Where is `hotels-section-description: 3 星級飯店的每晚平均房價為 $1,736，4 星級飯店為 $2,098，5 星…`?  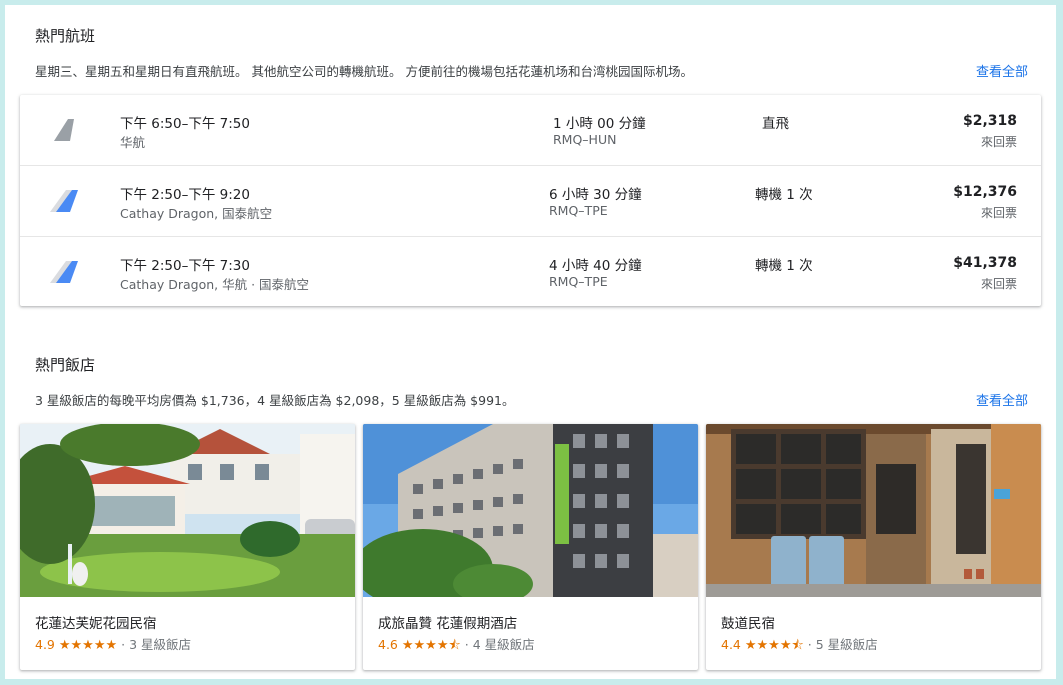
hotels-section-description: 3 星級飯店的每晚平均房價為 $1,736，4 星級飯店為 $2,098，5 星… is located at coordinates (275, 400).